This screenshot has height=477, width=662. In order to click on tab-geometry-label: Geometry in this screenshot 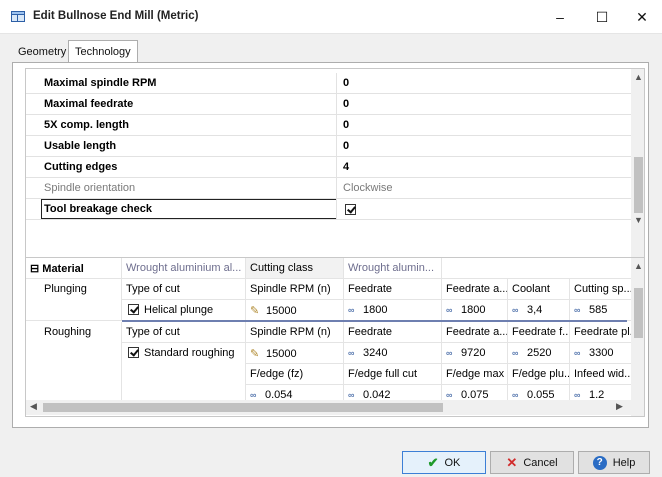, I will do `click(42, 52)`.